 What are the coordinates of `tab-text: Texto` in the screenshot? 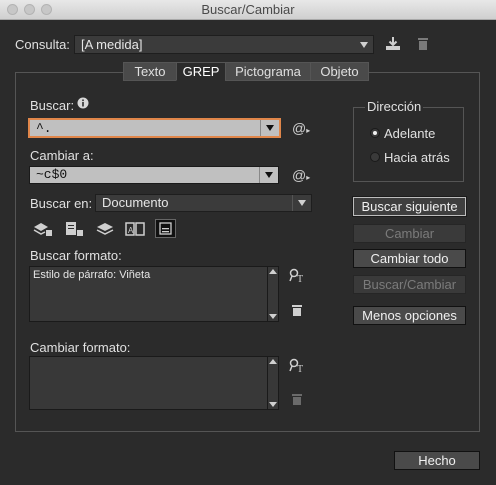 It's located at (150, 71).